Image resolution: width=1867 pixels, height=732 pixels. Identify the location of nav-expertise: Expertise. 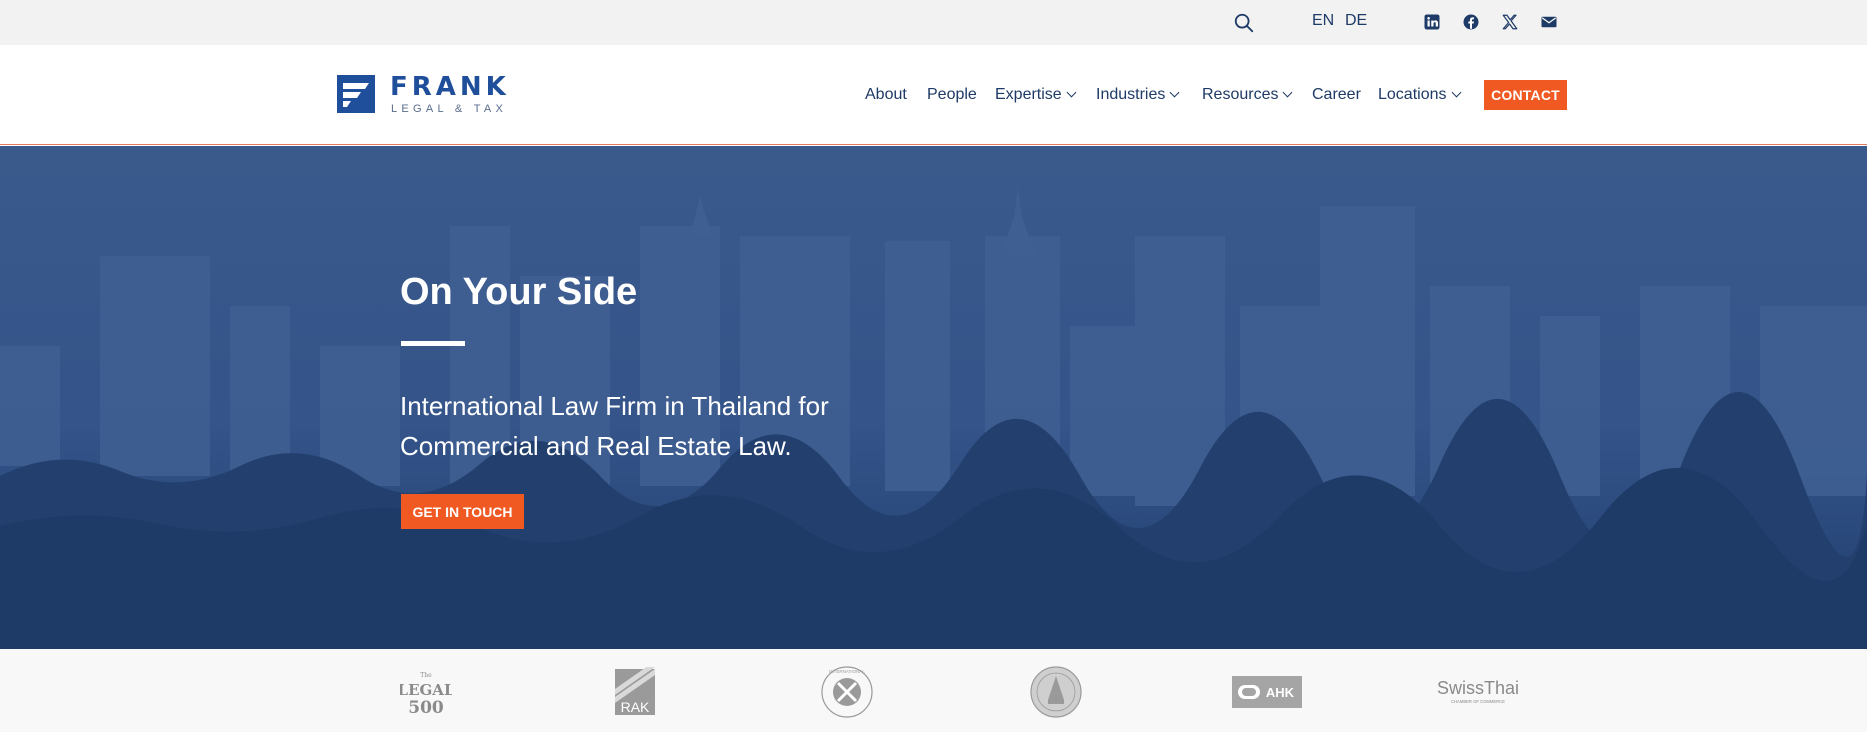
(1036, 95).